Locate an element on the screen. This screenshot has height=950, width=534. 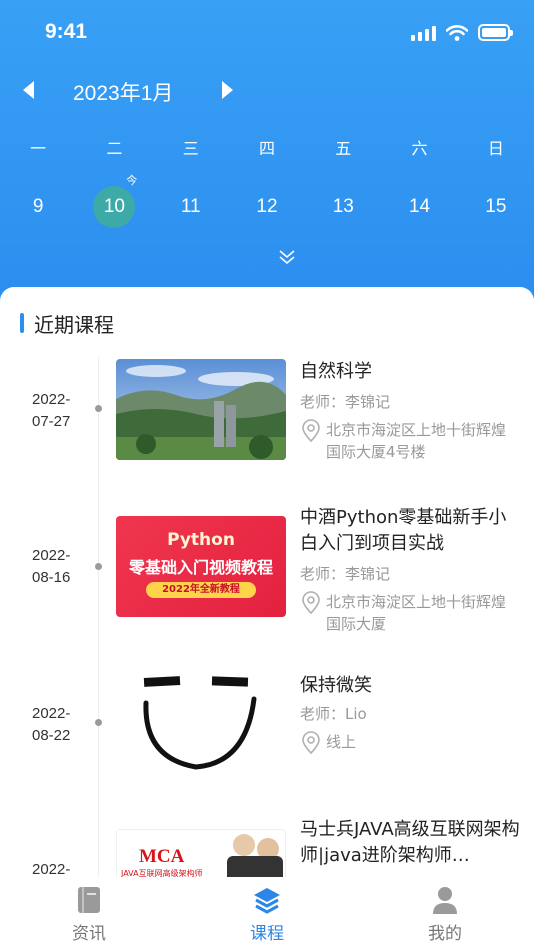
status-bar: 9:41 is located at coordinates (267, 30).